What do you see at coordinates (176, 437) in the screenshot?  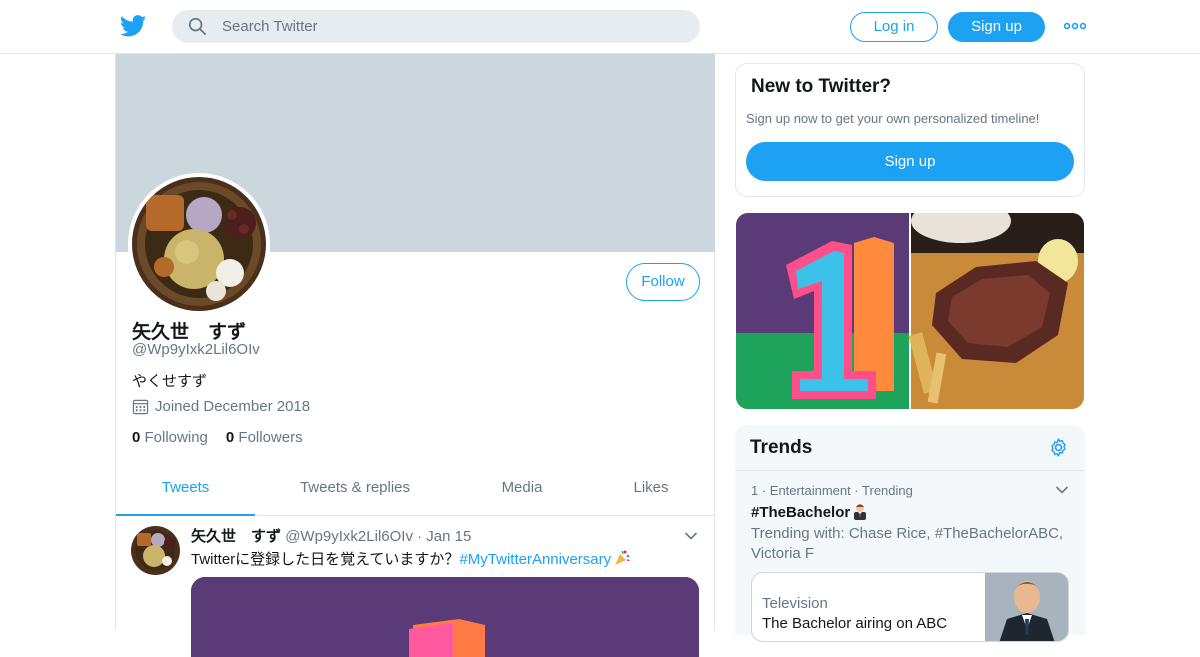 I see `following-label: Following` at bounding box center [176, 437].